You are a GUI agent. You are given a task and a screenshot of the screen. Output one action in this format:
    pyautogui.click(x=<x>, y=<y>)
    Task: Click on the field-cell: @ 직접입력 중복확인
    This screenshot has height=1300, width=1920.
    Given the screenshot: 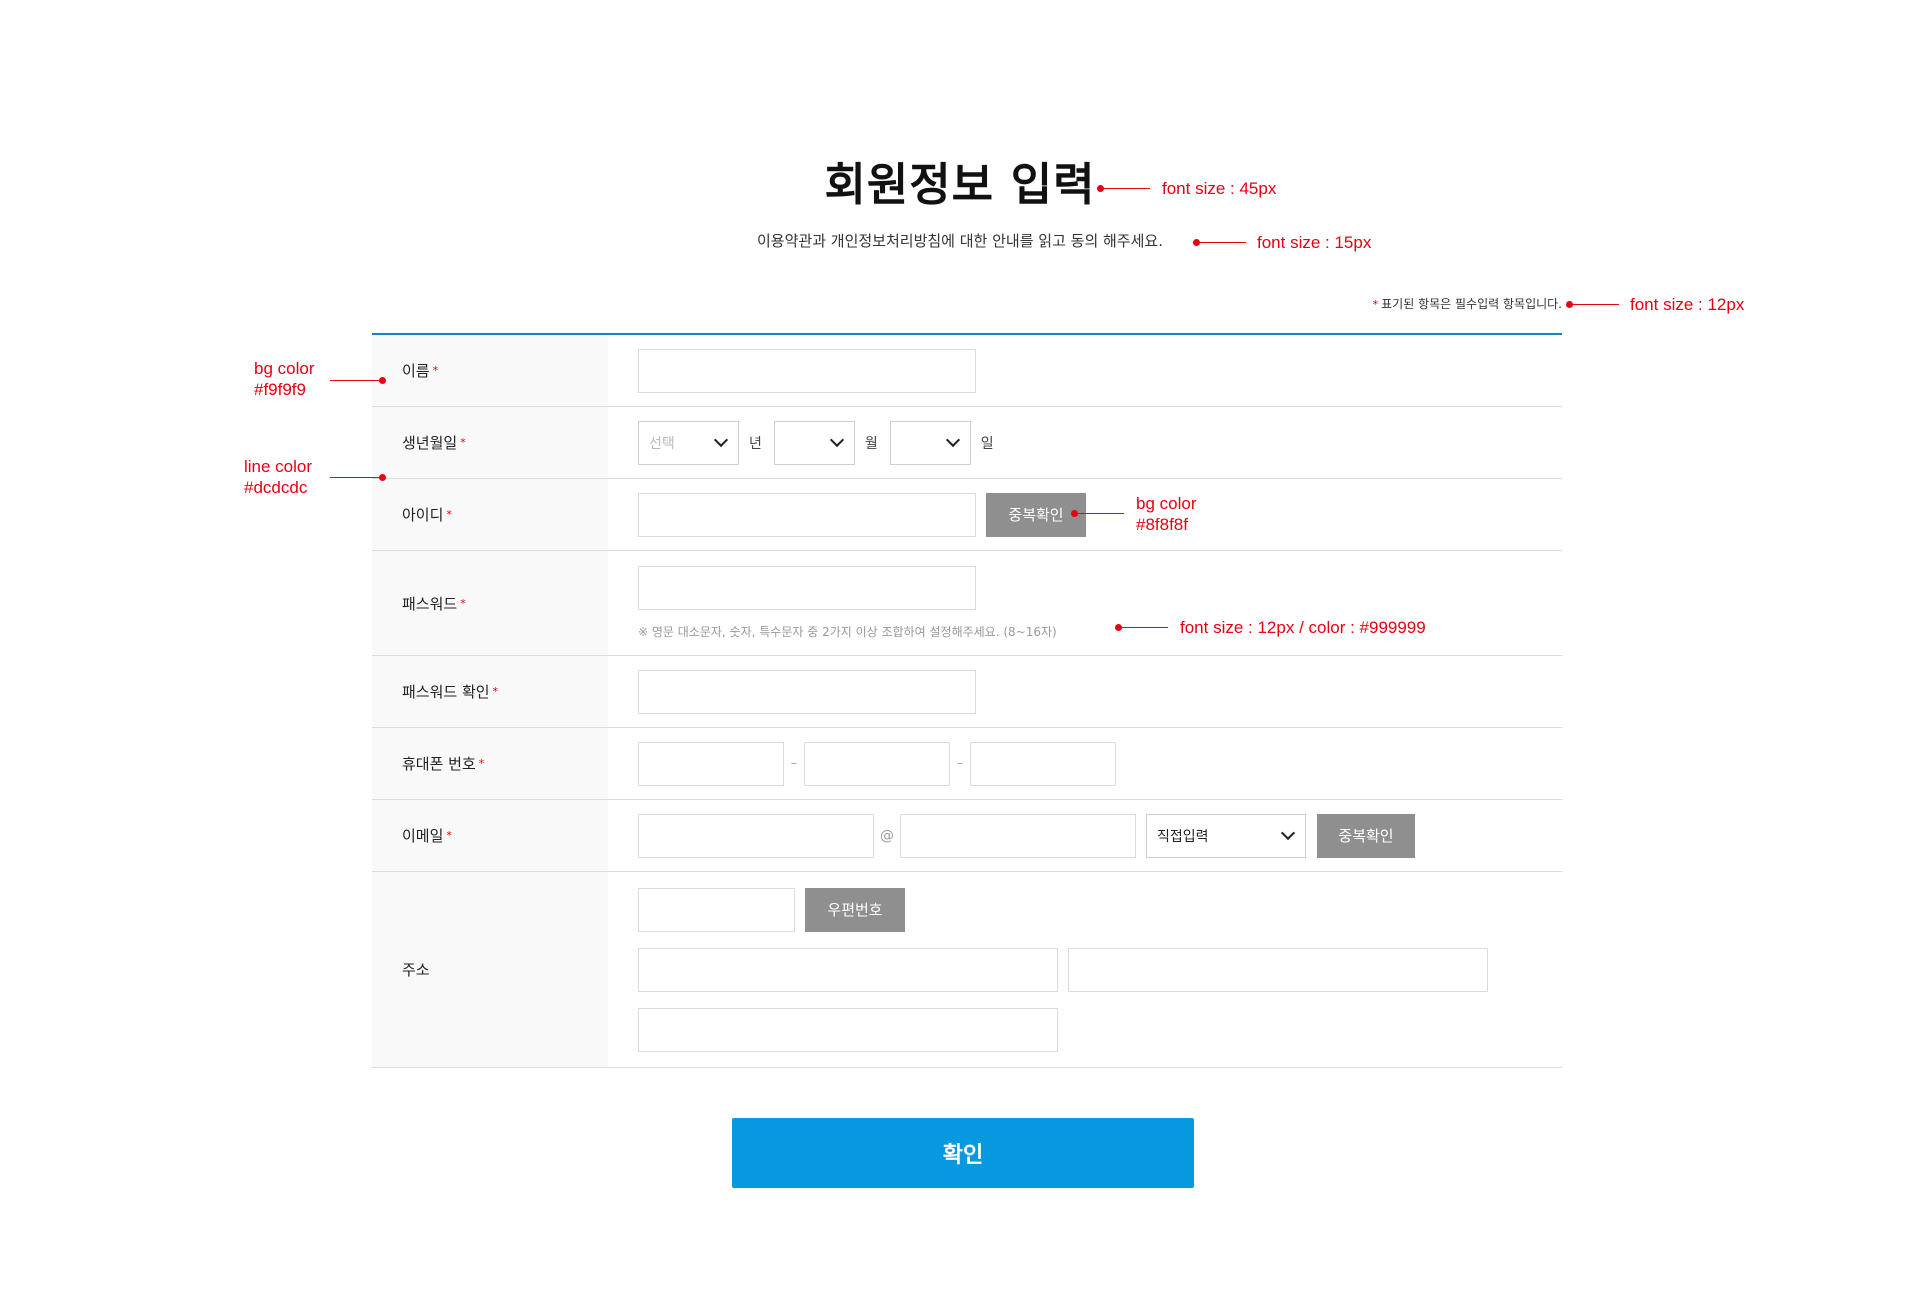 What is the action you would take?
    pyautogui.click(x=1085, y=835)
    